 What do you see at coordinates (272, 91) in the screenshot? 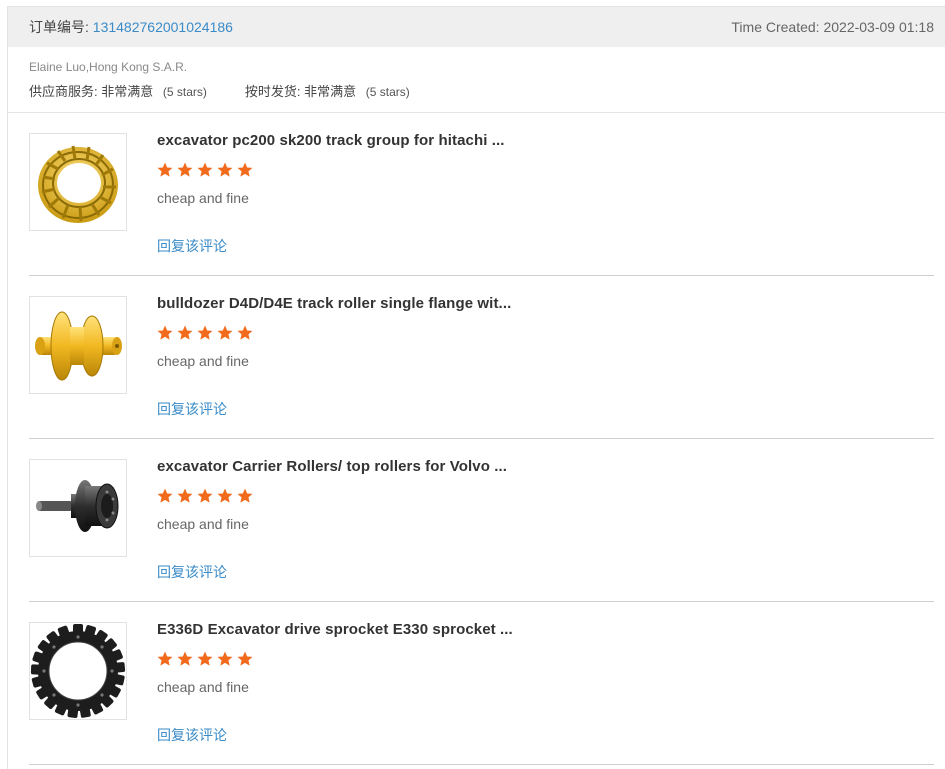
I see `on-time-shipping-label: 按时发货:` at bounding box center [272, 91].